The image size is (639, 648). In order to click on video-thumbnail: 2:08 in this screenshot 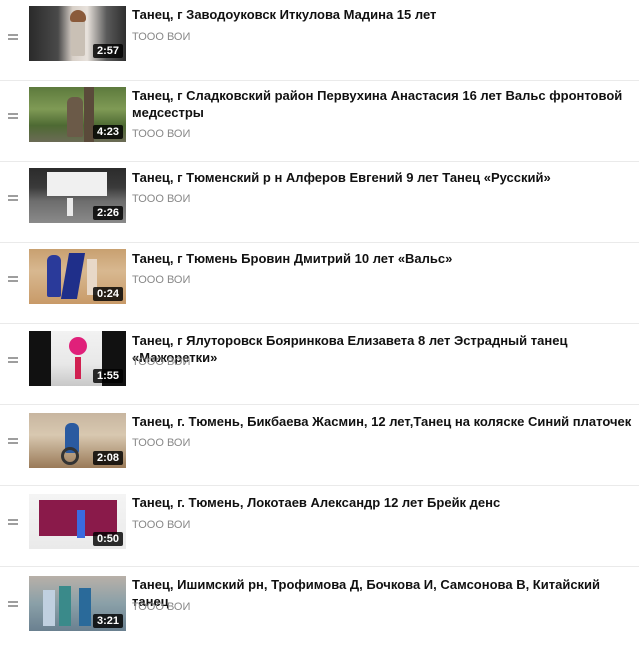, I will do `click(77, 440)`.